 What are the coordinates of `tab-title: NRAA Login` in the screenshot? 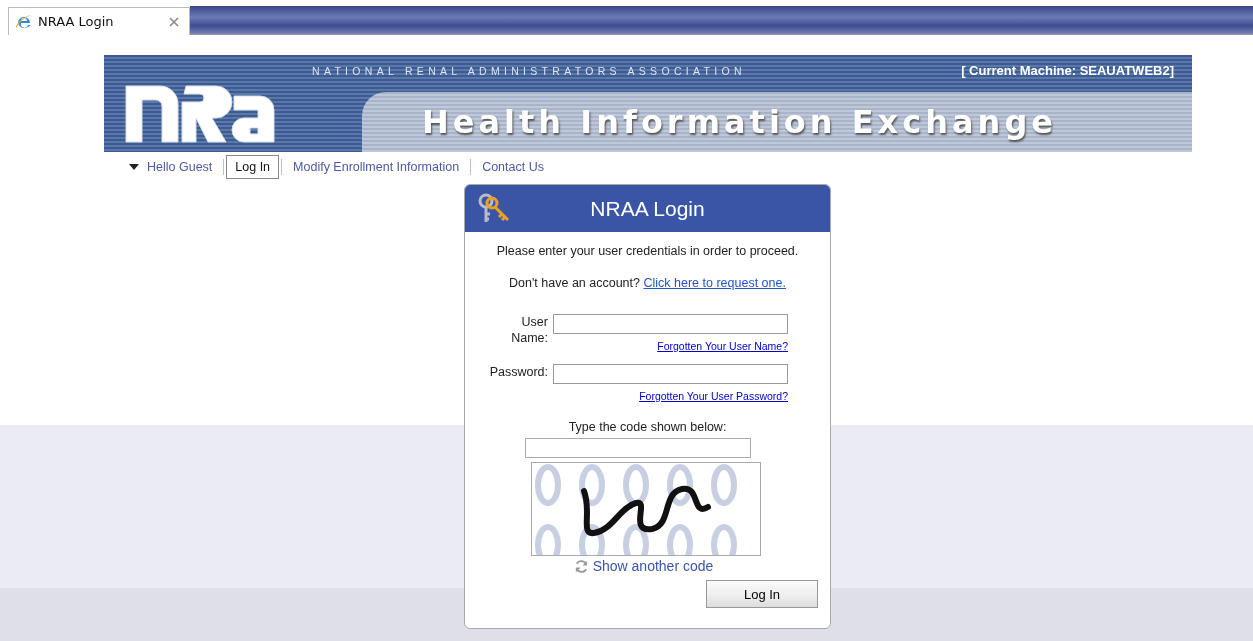 It's located at (76, 21).